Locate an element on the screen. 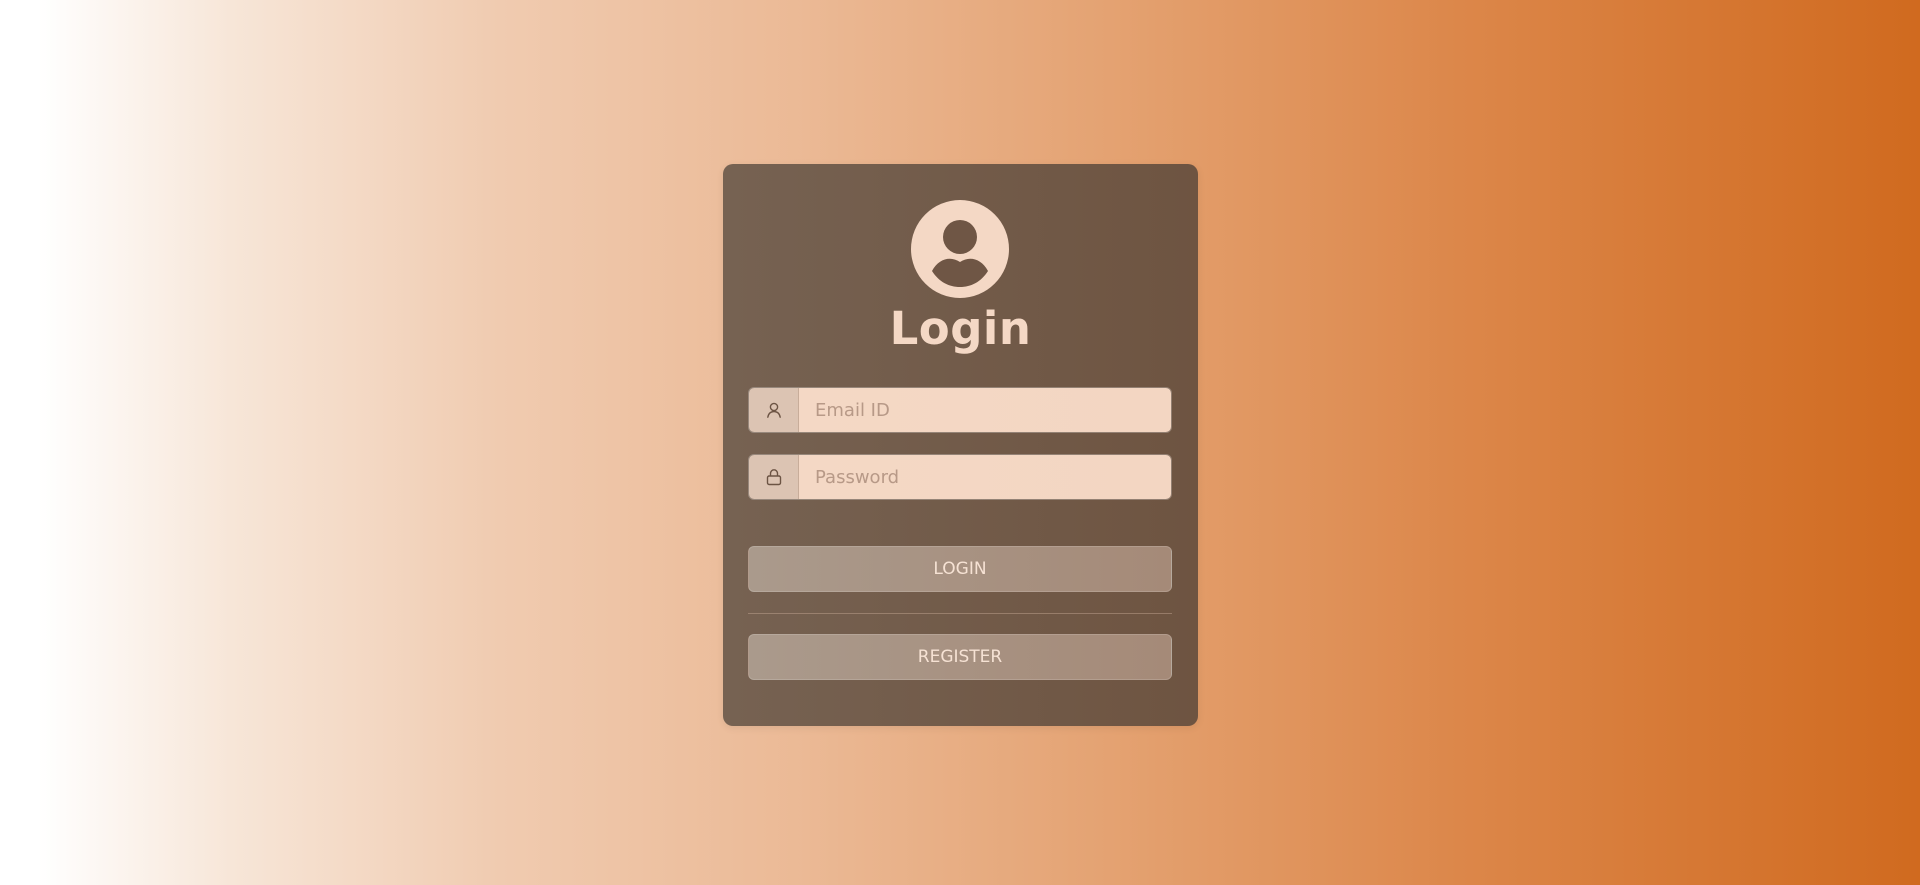 Image resolution: width=1920 pixels, height=885 pixels. login-button: LOGIN is located at coordinates (960, 569).